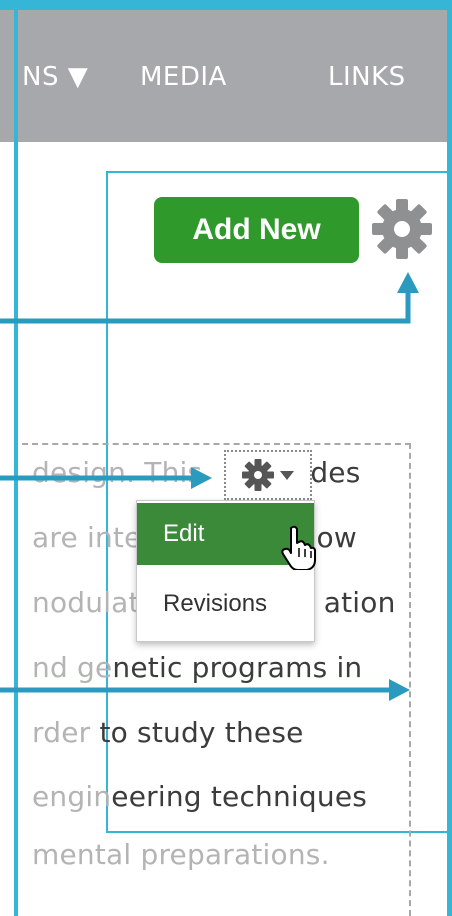  What do you see at coordinates (205, 307) in the screenshot?
I see `arrow-to-gear` at bounding box center [205, 307].